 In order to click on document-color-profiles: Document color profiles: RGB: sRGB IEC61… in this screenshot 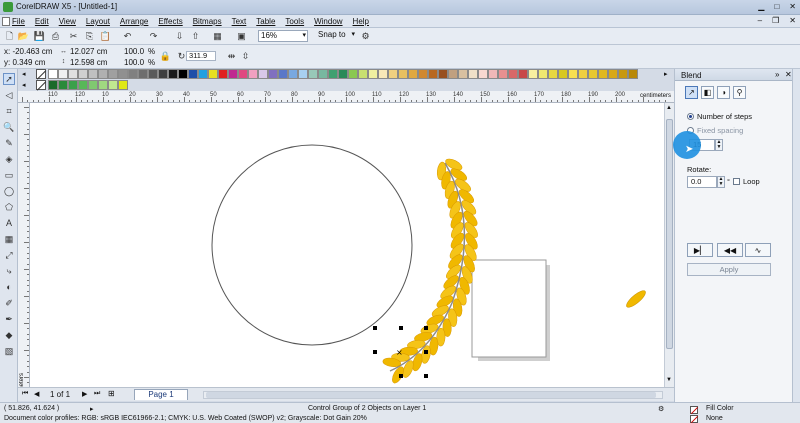, I will do `click(185, 418)`.